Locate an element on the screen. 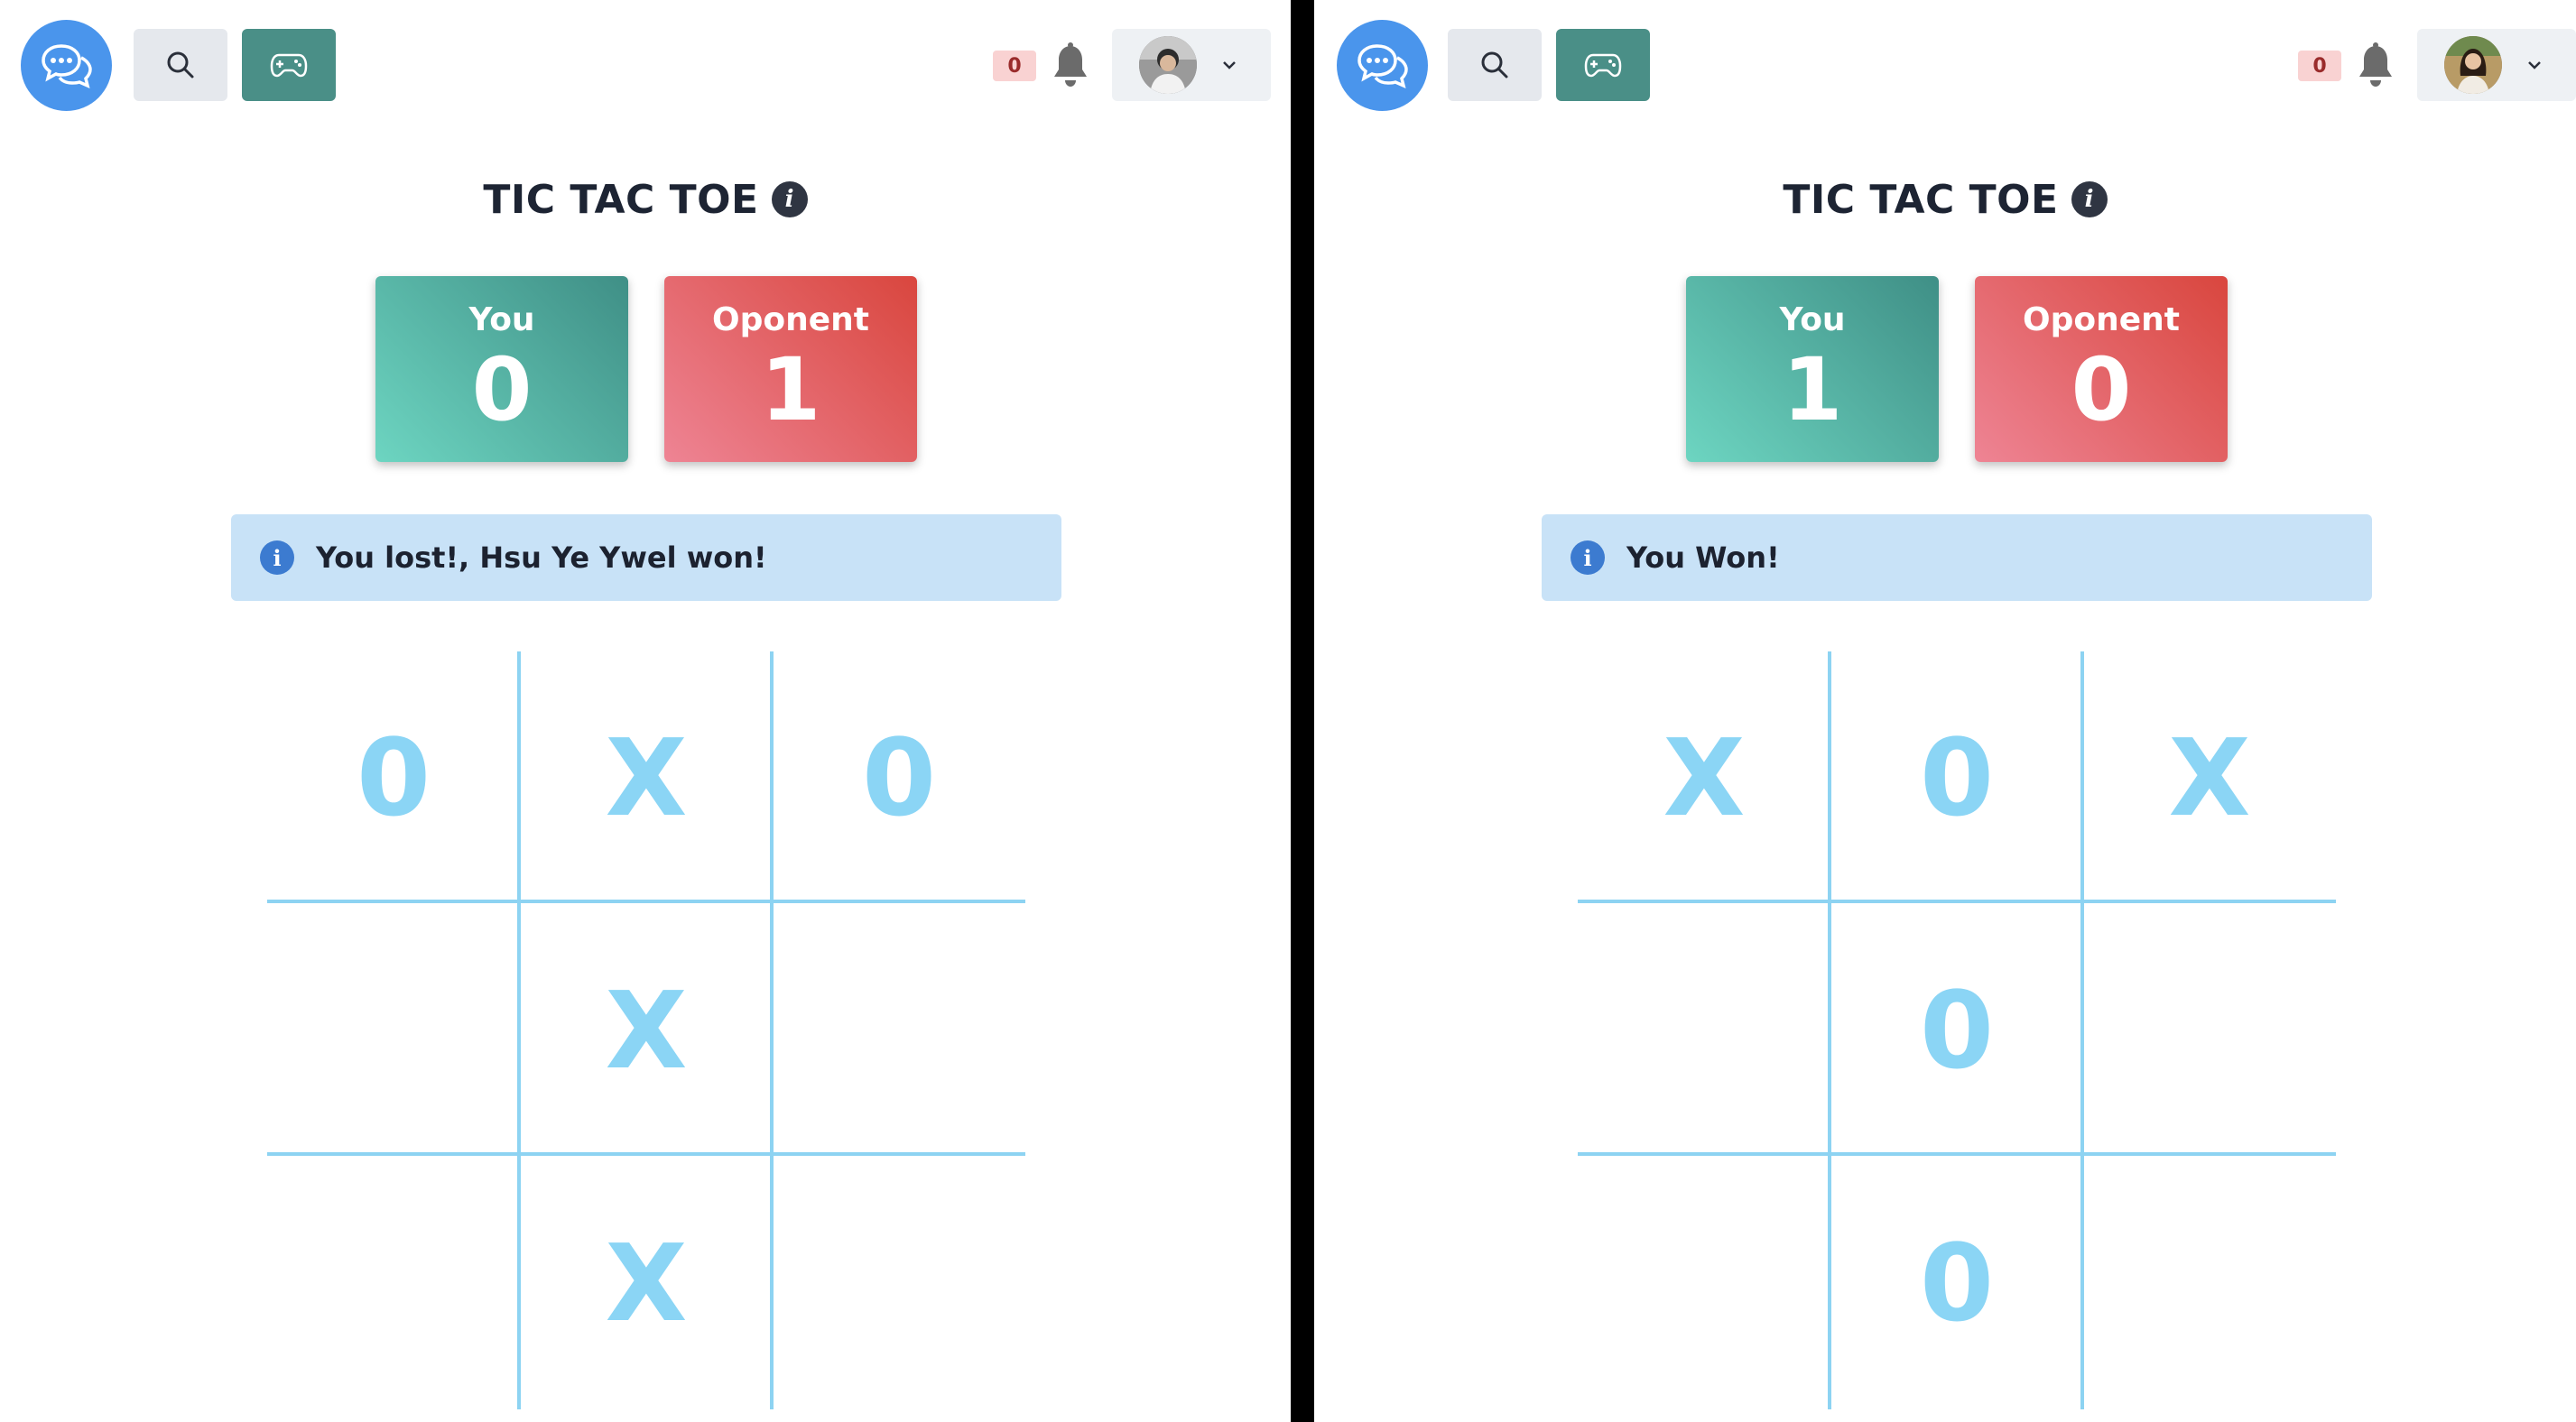 Image resolution: width=2576 pixels, height=1422 pixels. score-value-you: 1 is located at coordinates (1812, 389).